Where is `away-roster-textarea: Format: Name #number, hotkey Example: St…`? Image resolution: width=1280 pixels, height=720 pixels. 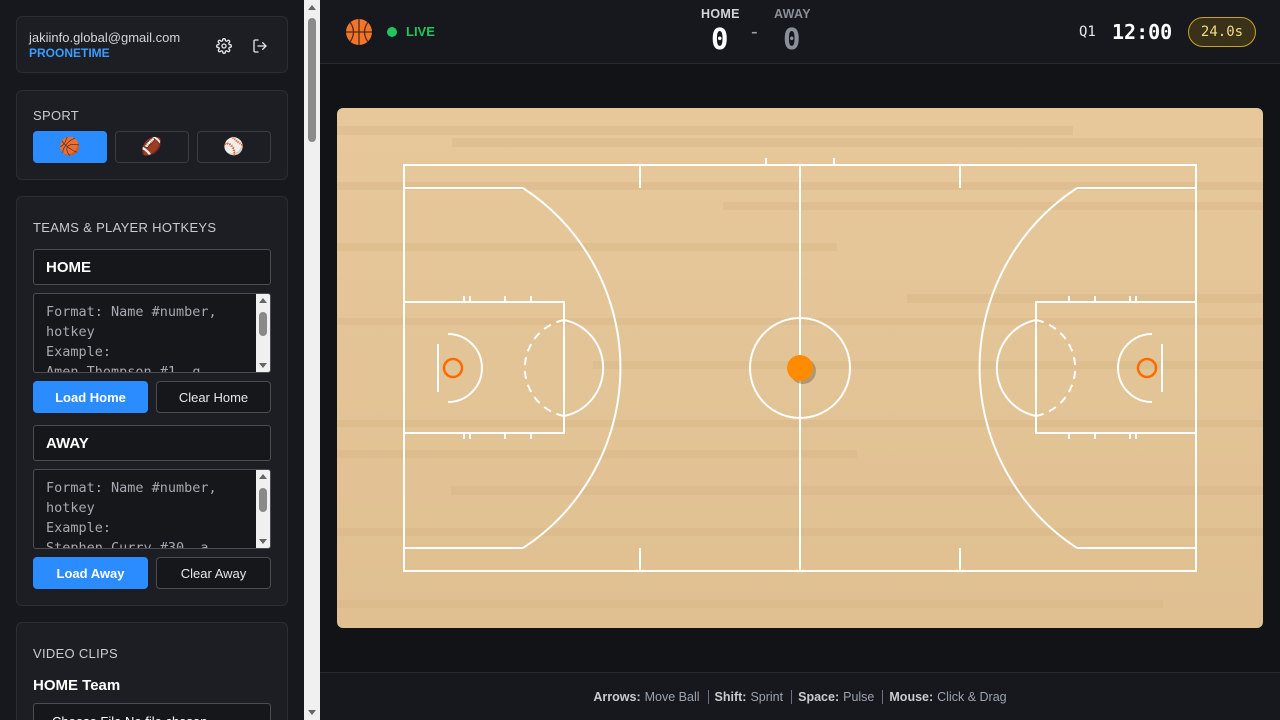
away-roster-textarea: Format: Name #number, hotkey Example: St… is located at coordinates (152, 509).